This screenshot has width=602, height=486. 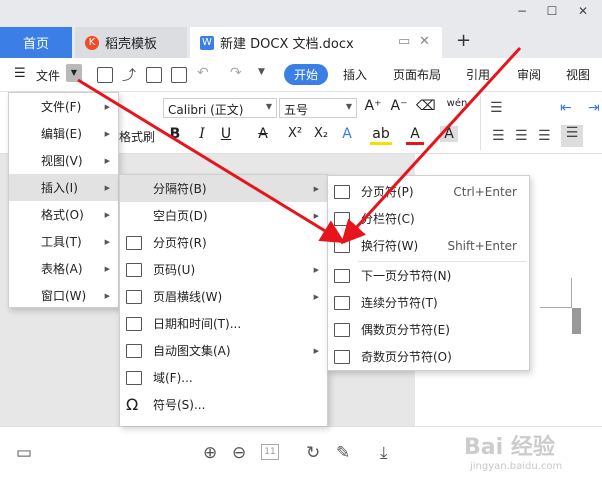 I want to click on page-number-box: 11, so click(x=270, y=452).